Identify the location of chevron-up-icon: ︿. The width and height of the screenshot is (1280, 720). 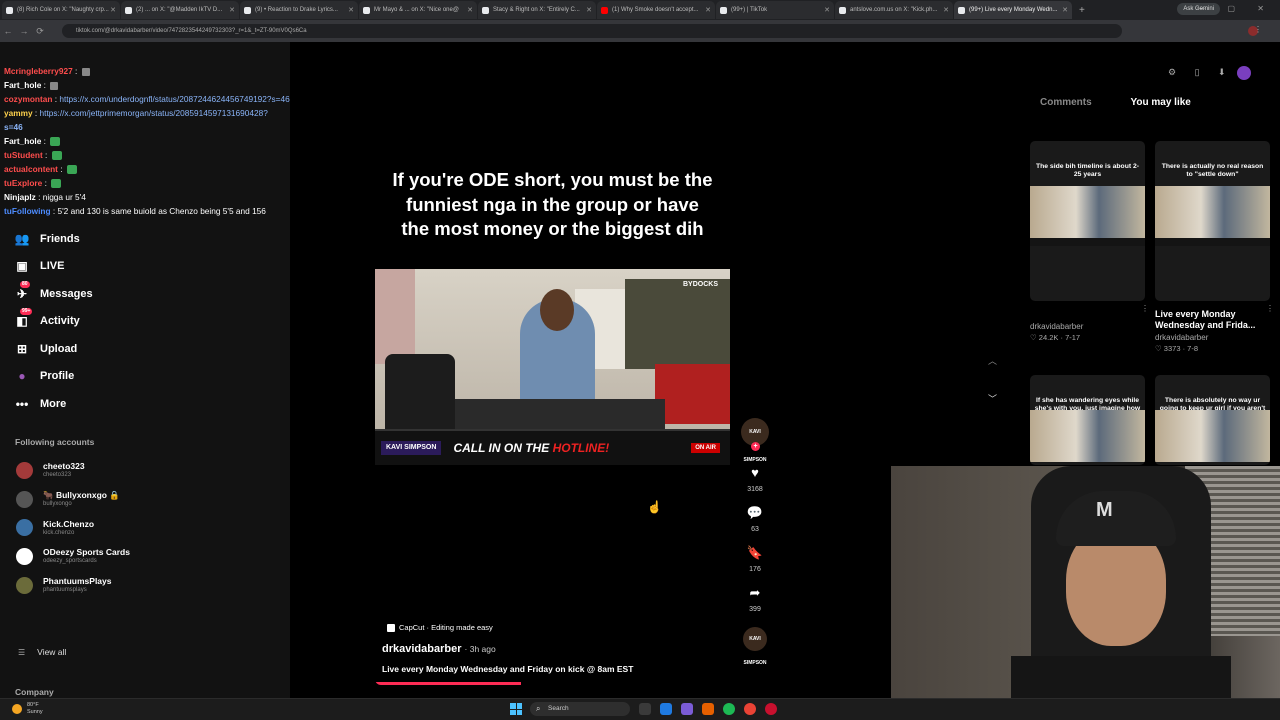
(992, 361).